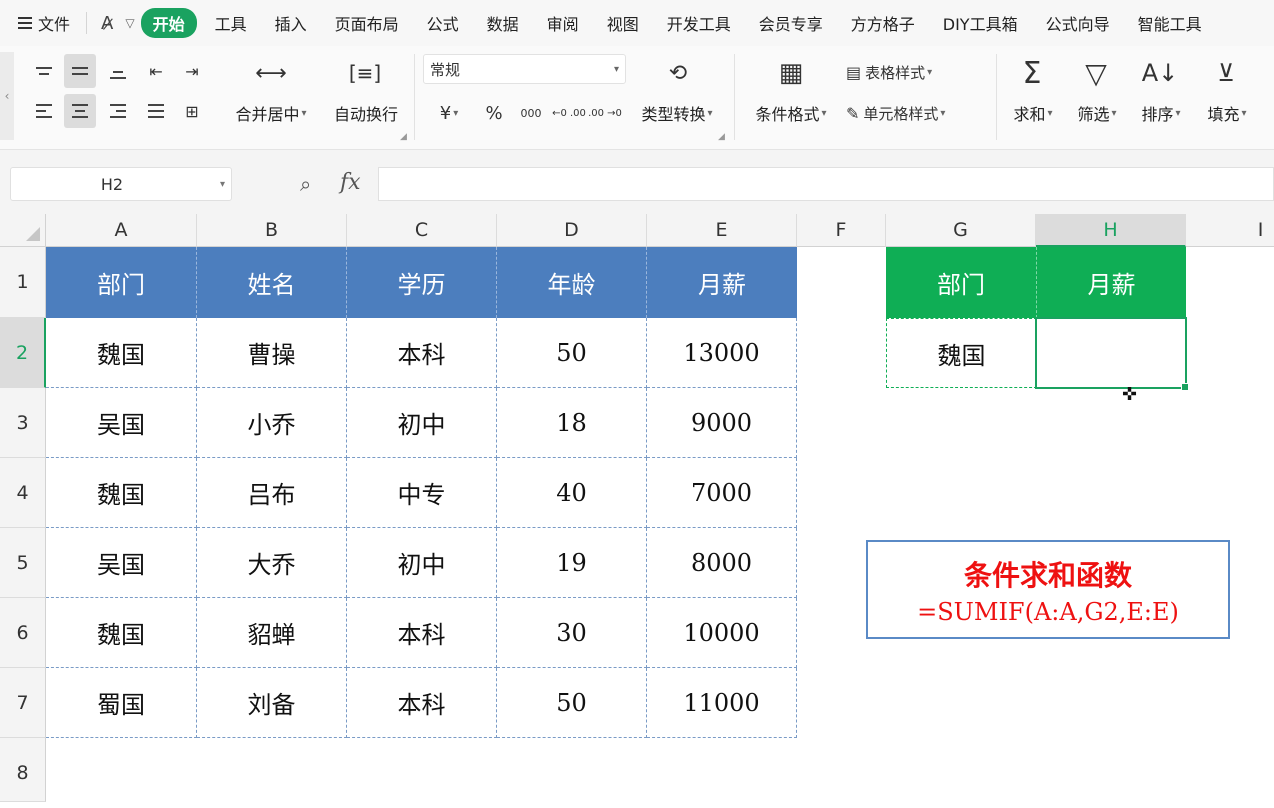 The width and height of the screenshot is (1274, 808). I want to click on tab-developer: 开发工具, so click(699, 23).